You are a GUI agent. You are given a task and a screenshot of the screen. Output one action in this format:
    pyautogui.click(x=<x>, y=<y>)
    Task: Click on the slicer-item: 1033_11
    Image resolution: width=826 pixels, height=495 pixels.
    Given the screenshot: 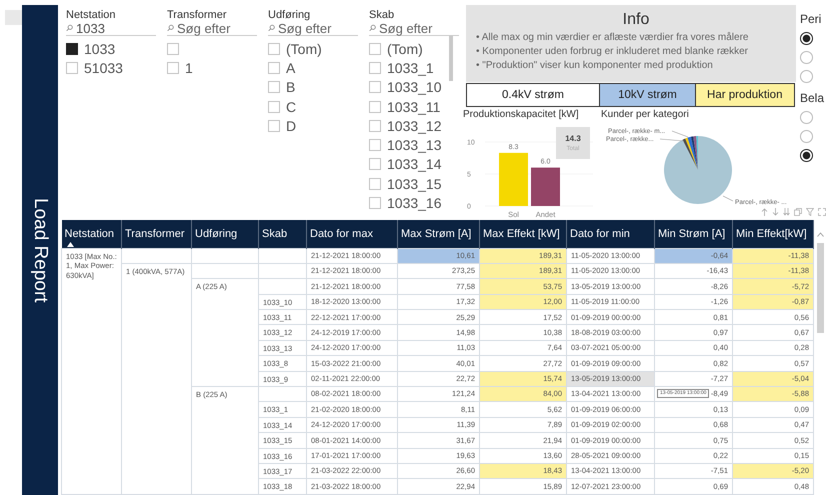 What is the action you would take?
    pyautogui.click(x=413, y=106)
    